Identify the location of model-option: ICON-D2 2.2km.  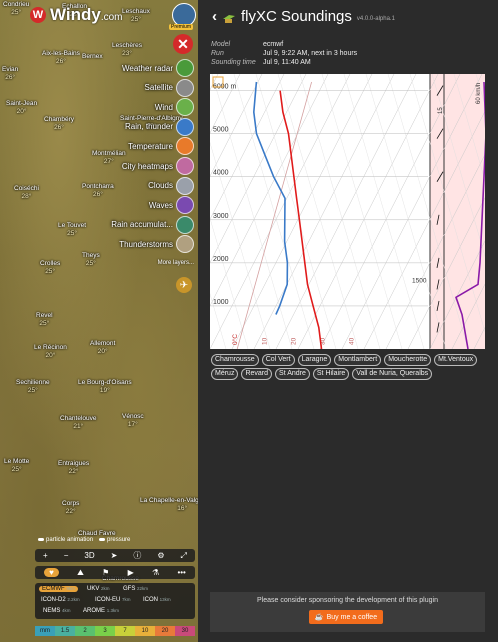
(60, 600).